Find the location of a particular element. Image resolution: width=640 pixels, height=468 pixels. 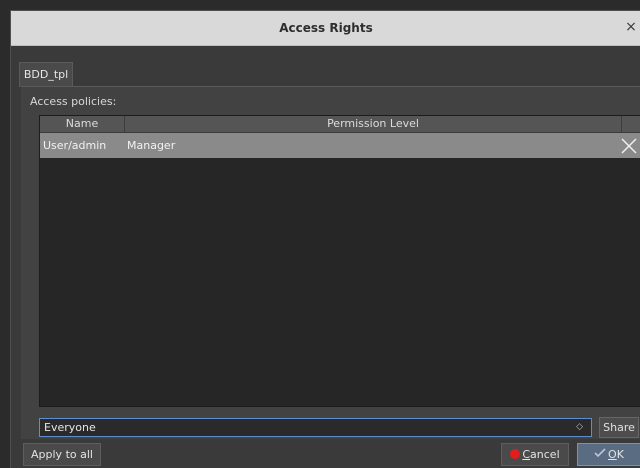

principal-select: Everyone ◇ is located at coordinates (315, 427).